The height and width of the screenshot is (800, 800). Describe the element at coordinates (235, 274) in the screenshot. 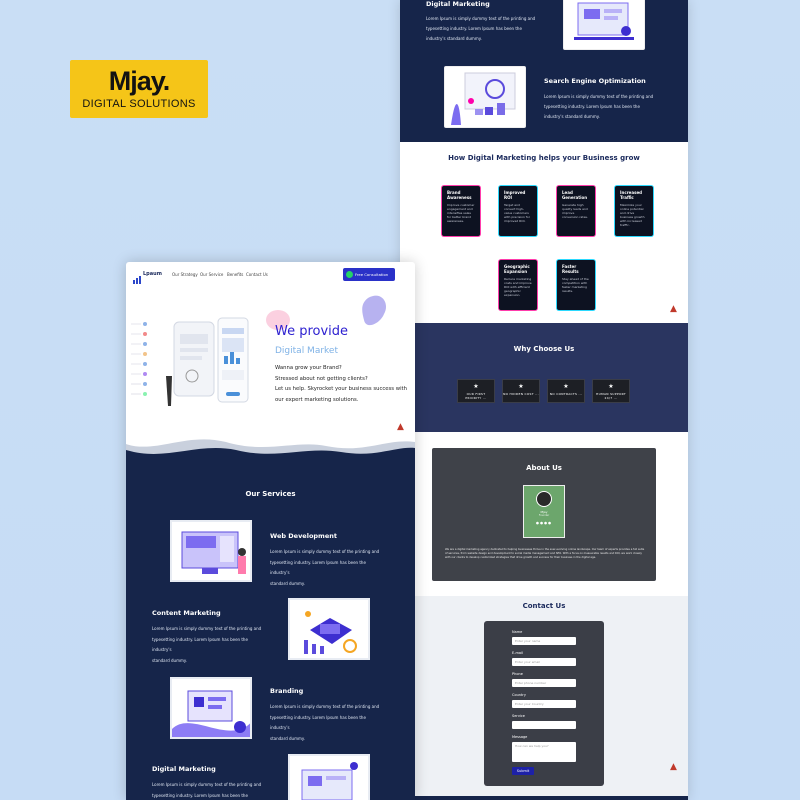

I see `nav-benefits: Benefits` at that location.